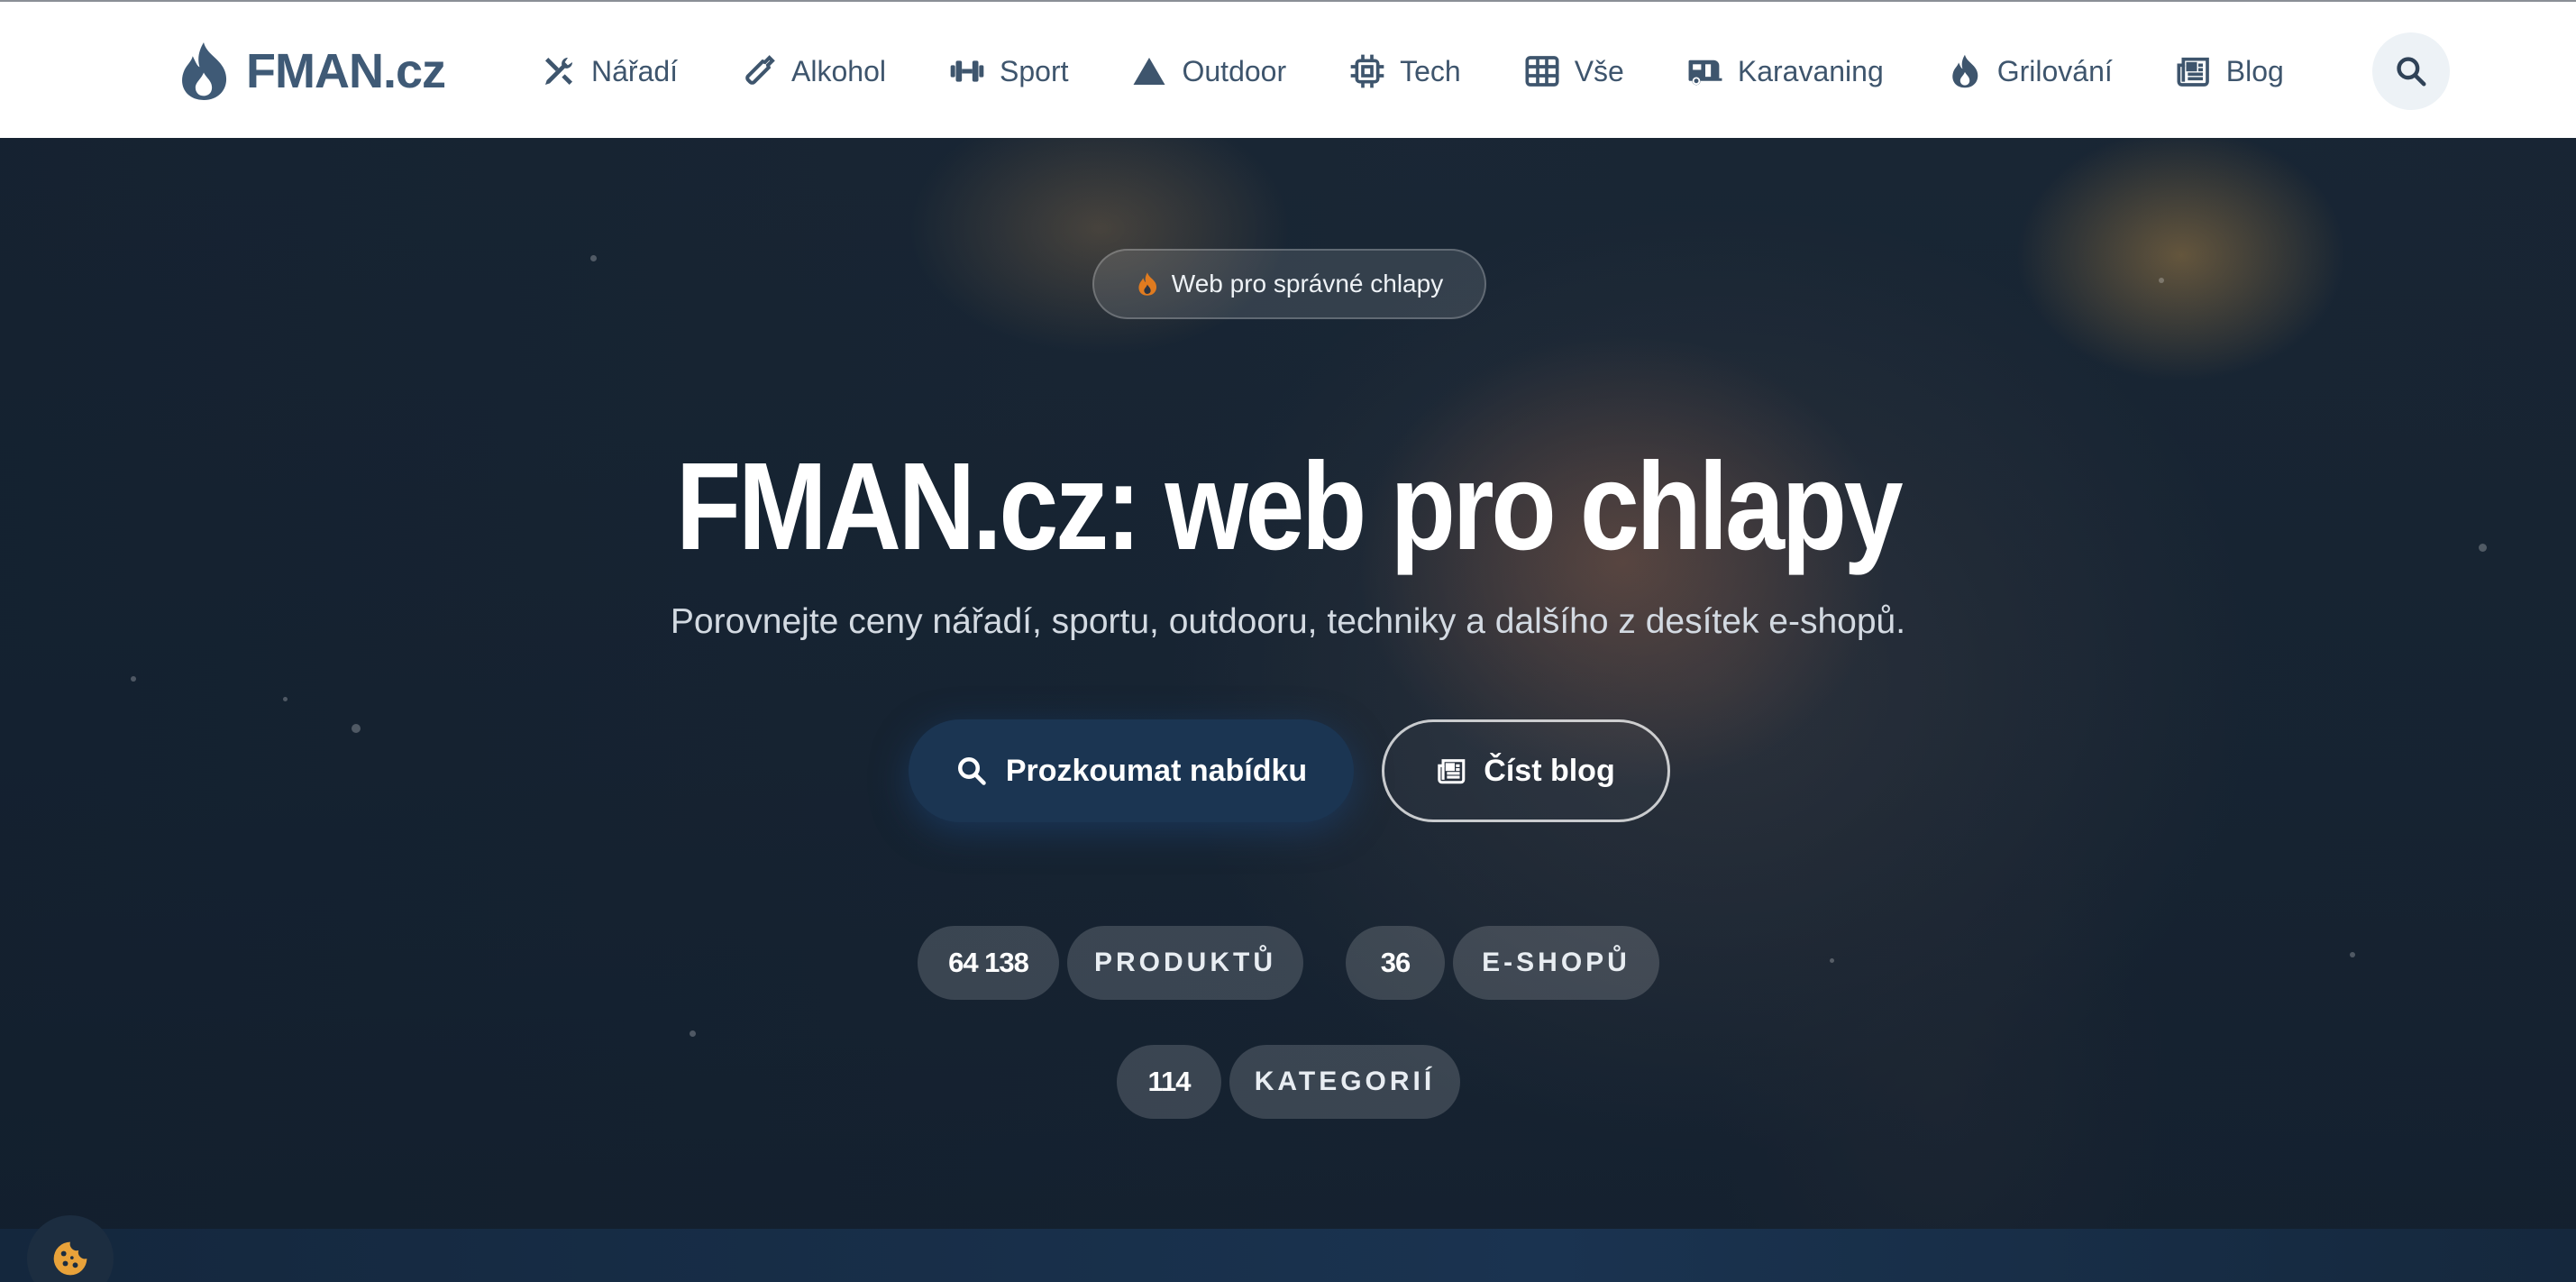  I want to click on nav-item-label: Outdoor, so click(1234, 70).